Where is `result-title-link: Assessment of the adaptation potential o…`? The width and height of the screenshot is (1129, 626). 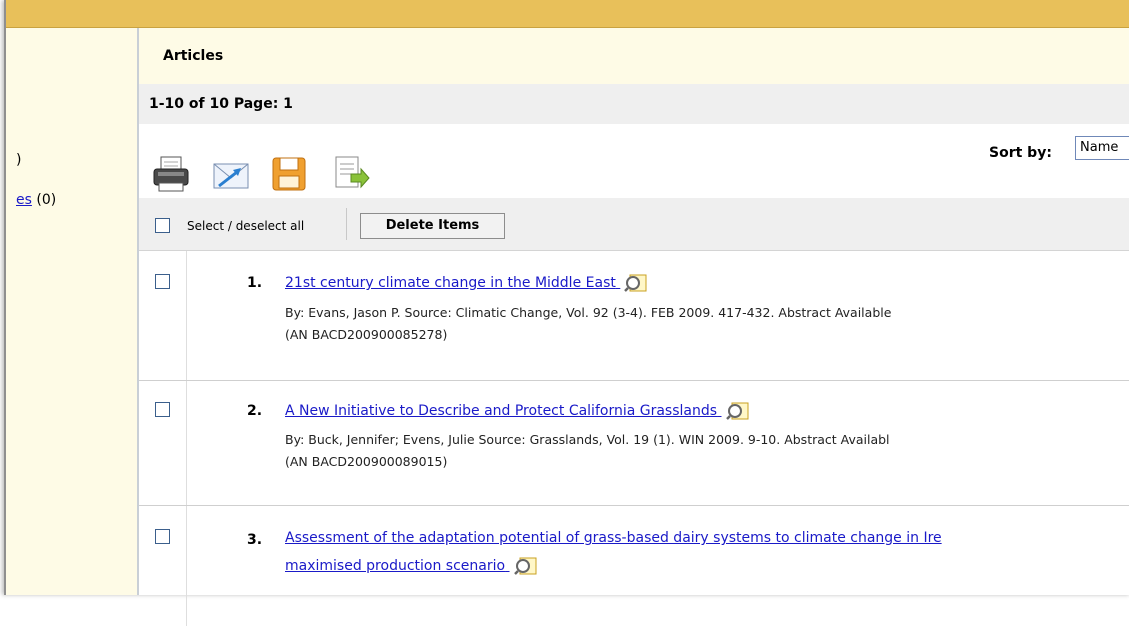
result-title-link: Assessment of the adaptation potential o… is located at coordinates (613, 538).